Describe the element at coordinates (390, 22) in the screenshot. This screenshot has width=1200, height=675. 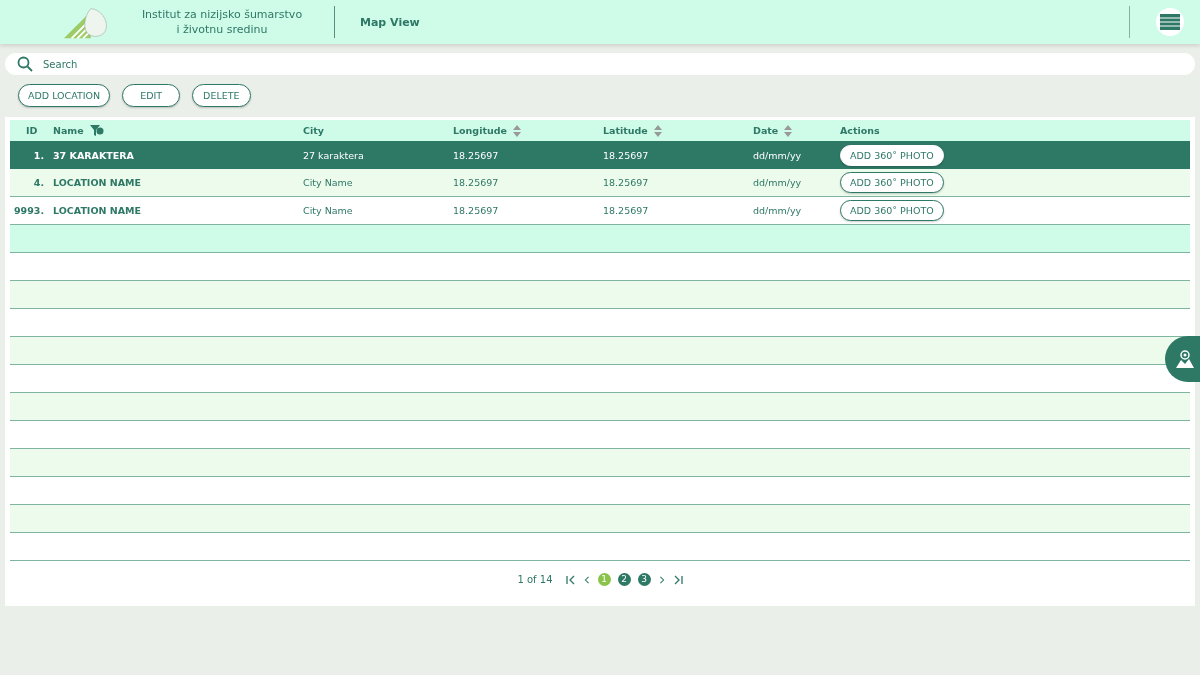
I see `map-view-link: Map View` at that location.